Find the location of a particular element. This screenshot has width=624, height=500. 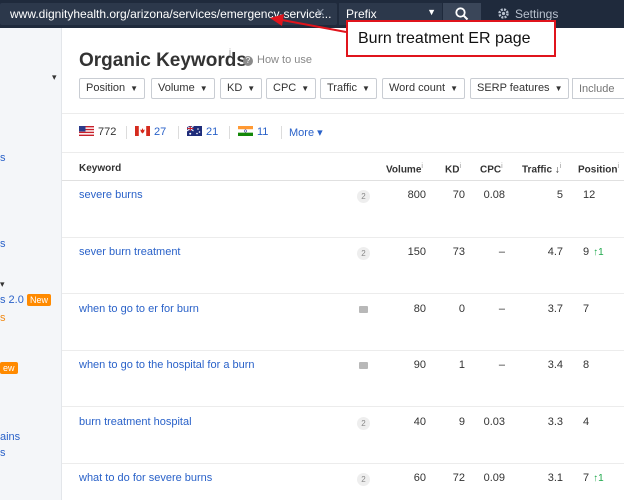

country-tab-au: 21 is located at coordinates (202, 132).